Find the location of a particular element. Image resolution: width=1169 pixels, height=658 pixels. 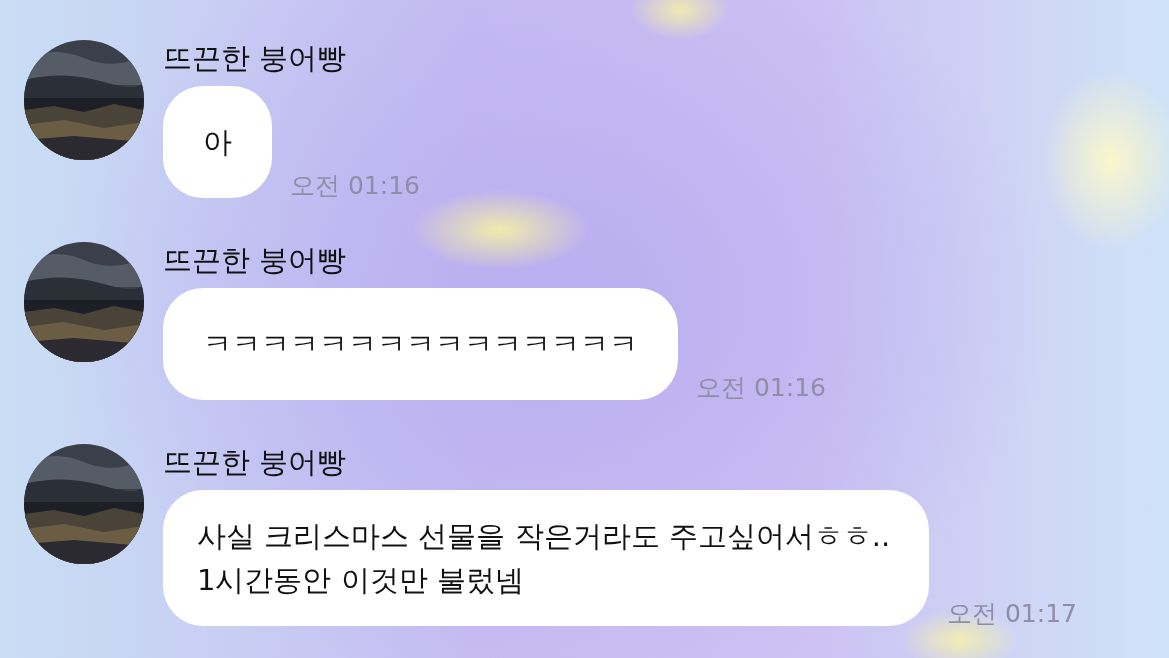

message-time: 오전 01:17 is located at coordinates (1012, 614).